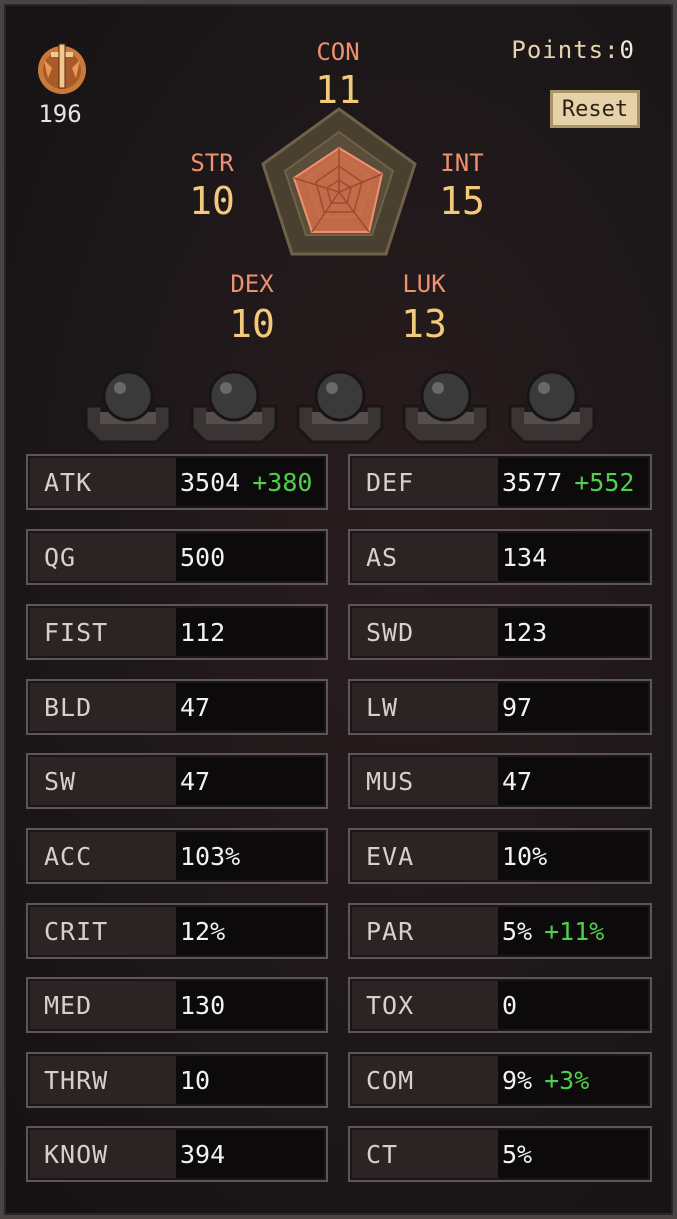 This screenshot has height=1219, width=677. I want to click on stat-label: BLD, so click(68, 707).